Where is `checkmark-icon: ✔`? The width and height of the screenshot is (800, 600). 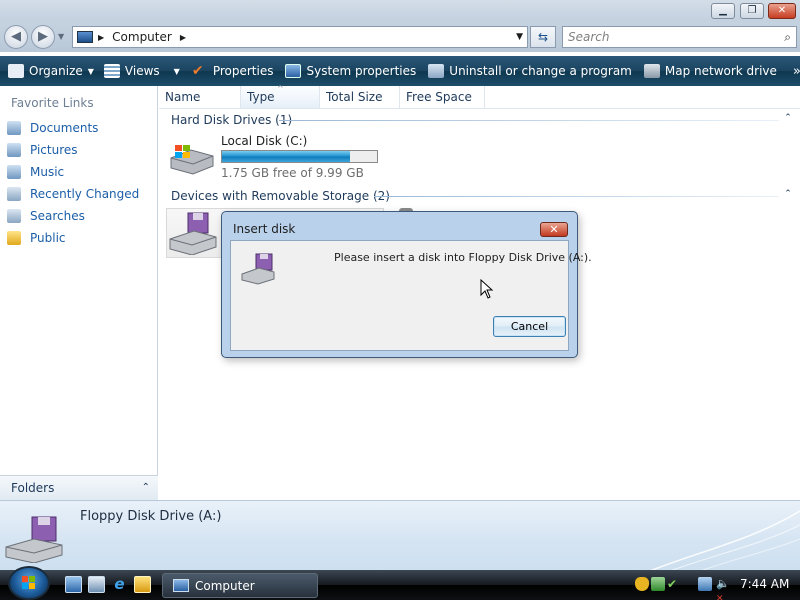
checkmark-icon: ✔ is located at coordinates (197, 71).